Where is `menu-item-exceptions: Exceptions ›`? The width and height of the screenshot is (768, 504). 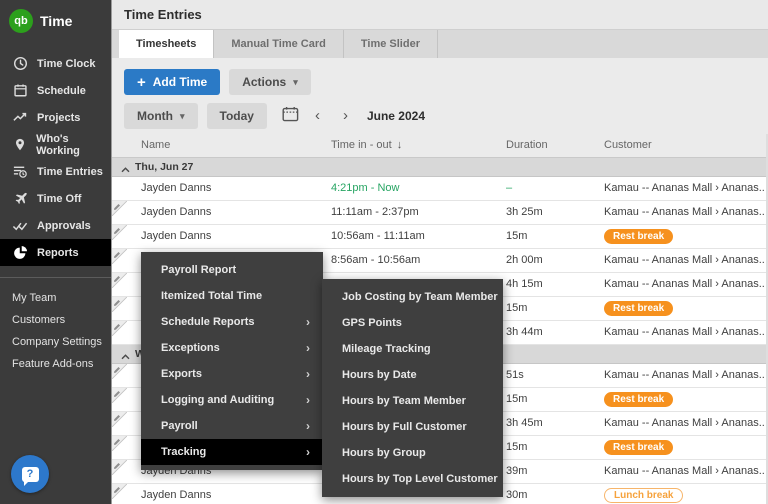 menu-item-exceptions: Exceptions › is located at coordinates (232, 348).